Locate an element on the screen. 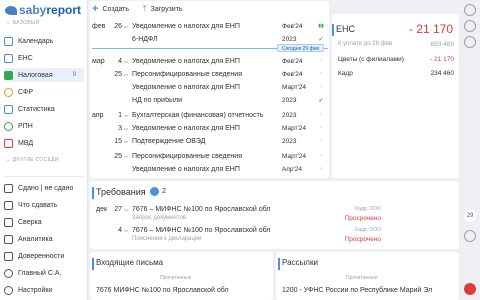  inbox-filter: Прочитанные is located at coordinates (175, 278).